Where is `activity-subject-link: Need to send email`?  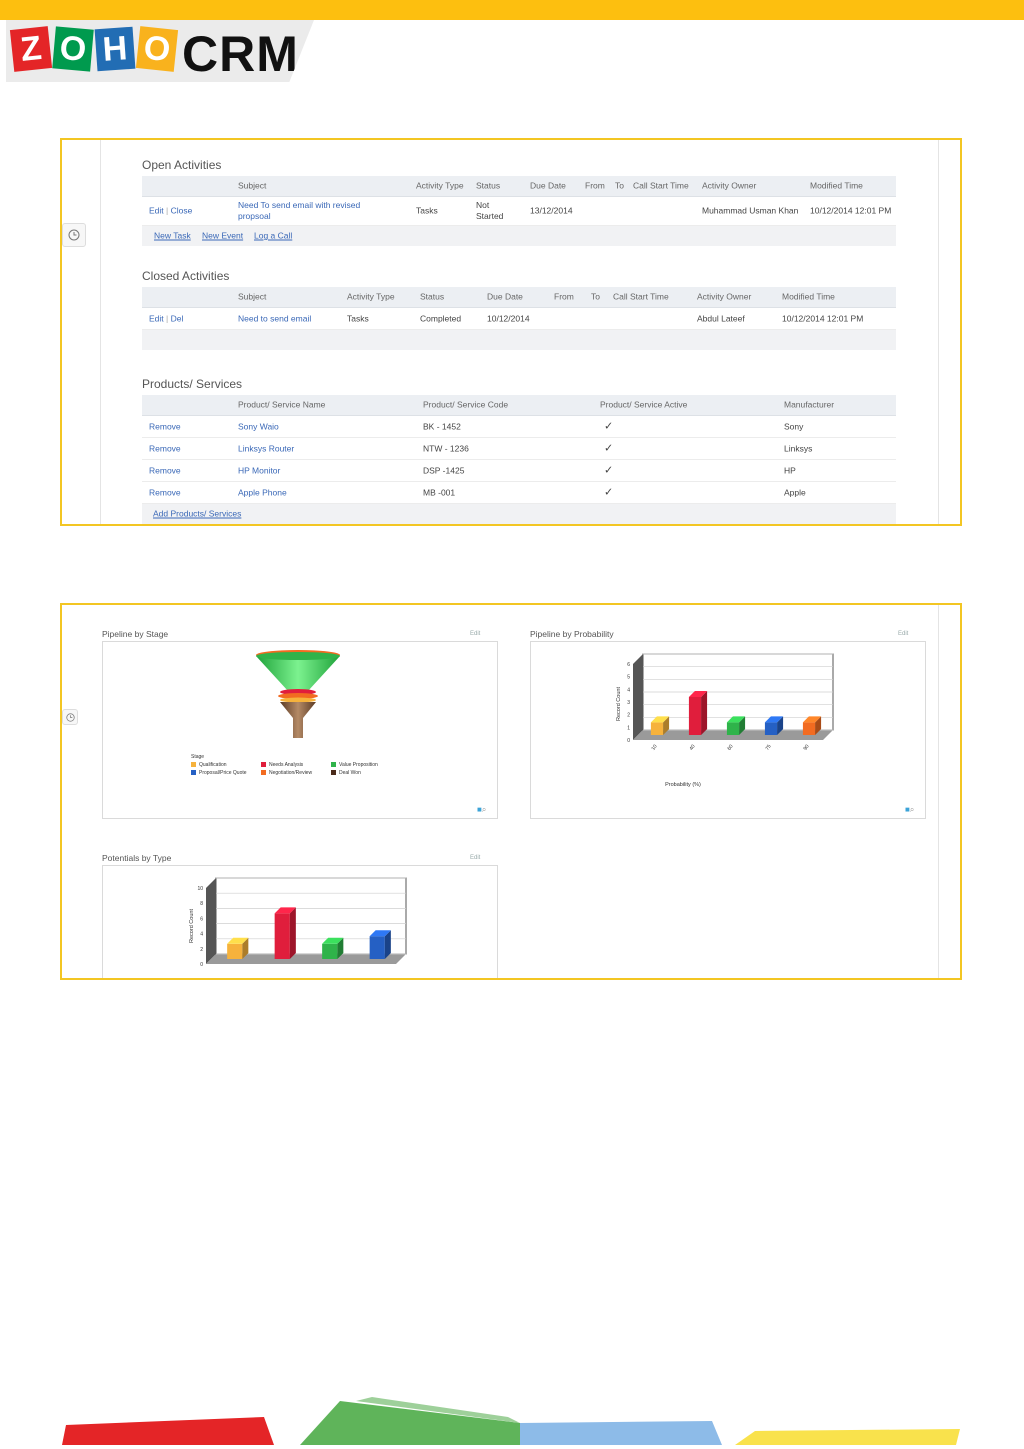 activity-subject-link: Need to send email is located at coordinates (274, 318).